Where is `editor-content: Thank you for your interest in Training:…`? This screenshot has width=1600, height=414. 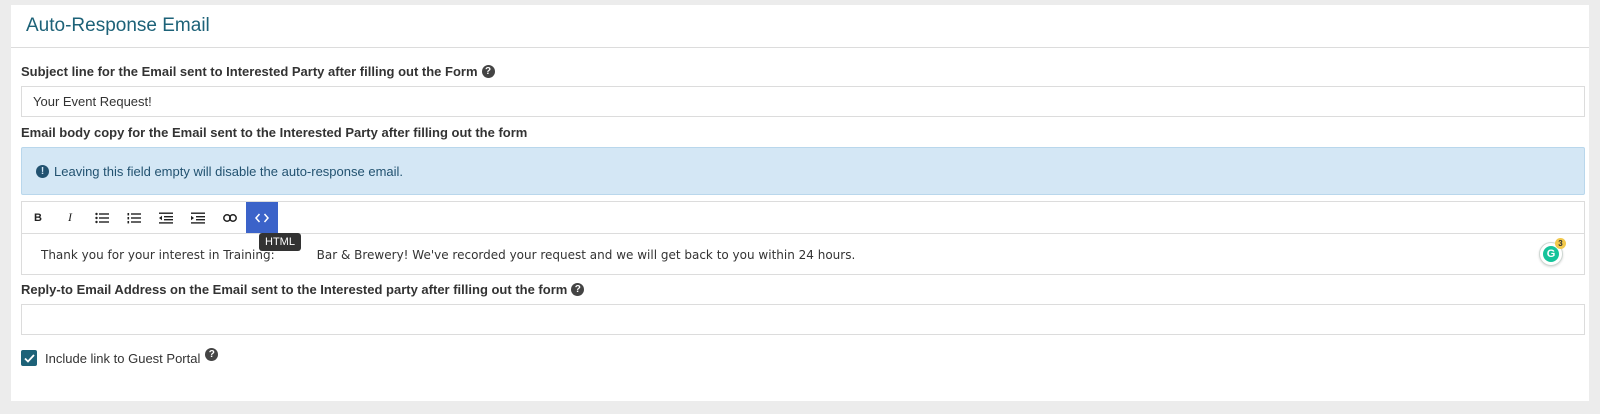
editor-content: Thank you for your interest in Training:… is located at coordinates (803, 254).